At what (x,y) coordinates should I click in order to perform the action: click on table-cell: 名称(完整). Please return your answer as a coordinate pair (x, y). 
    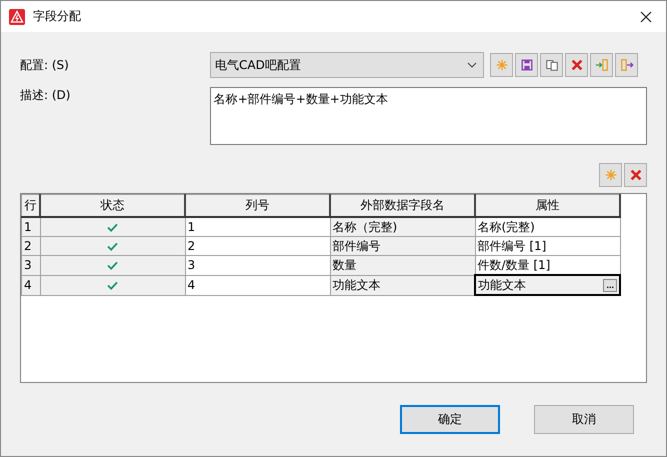
    Looking at the image, I should click on (547, 226).